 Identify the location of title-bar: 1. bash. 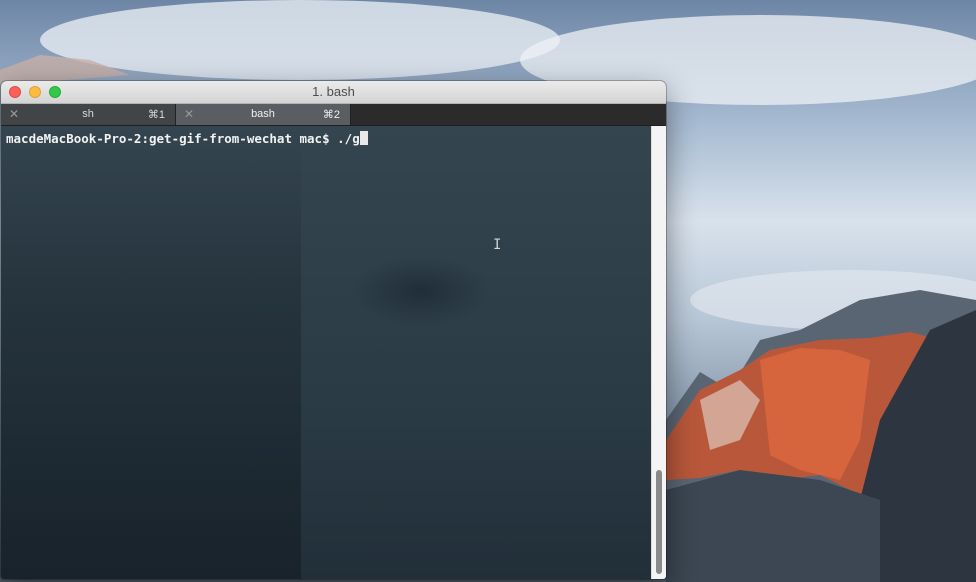
(333, 92).